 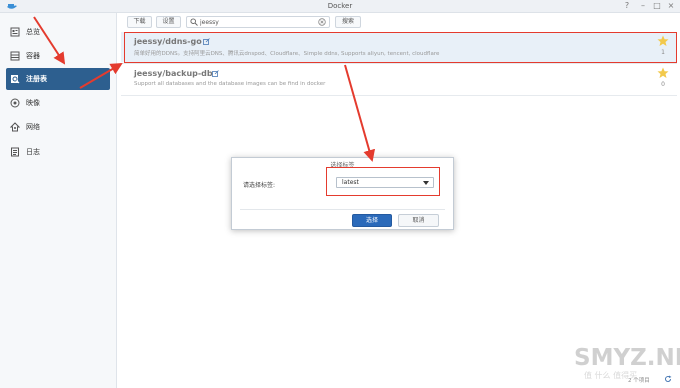 What do you see at coordinates (33, 152) in the screenshot?
I see `sidebar-item-label: 日志` at bounding box center [33, 152].